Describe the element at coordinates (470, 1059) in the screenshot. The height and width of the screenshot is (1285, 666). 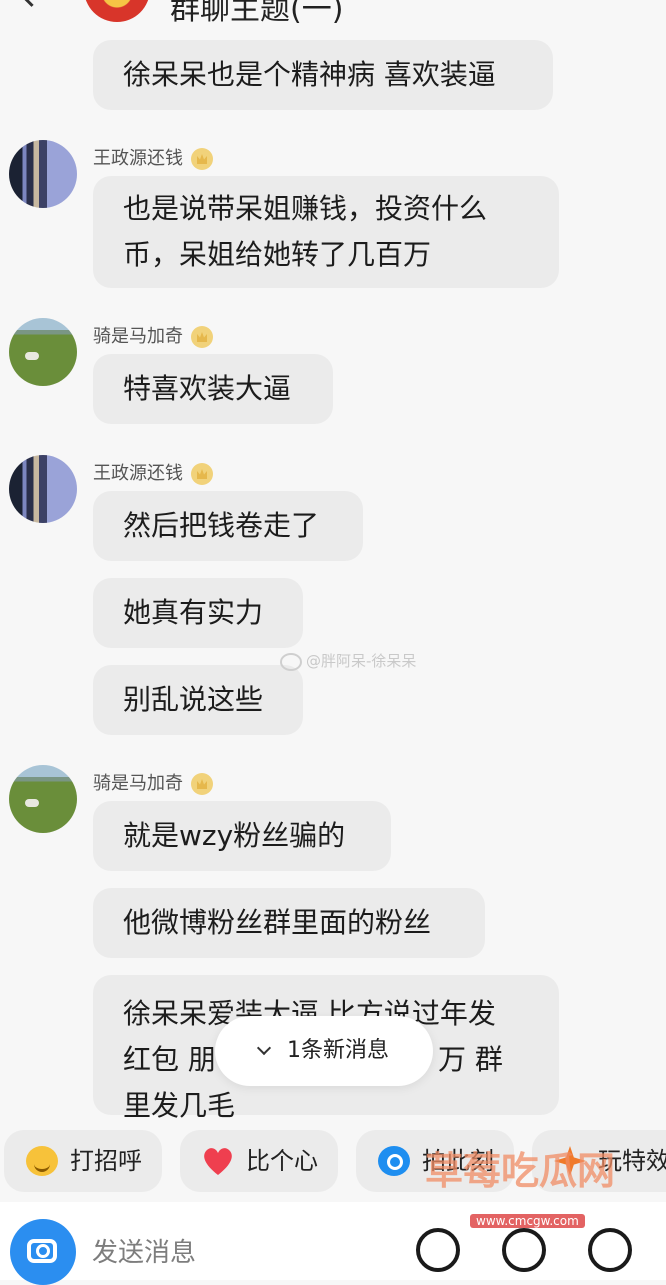
I see `message-line-tail: 万 群` at that location.